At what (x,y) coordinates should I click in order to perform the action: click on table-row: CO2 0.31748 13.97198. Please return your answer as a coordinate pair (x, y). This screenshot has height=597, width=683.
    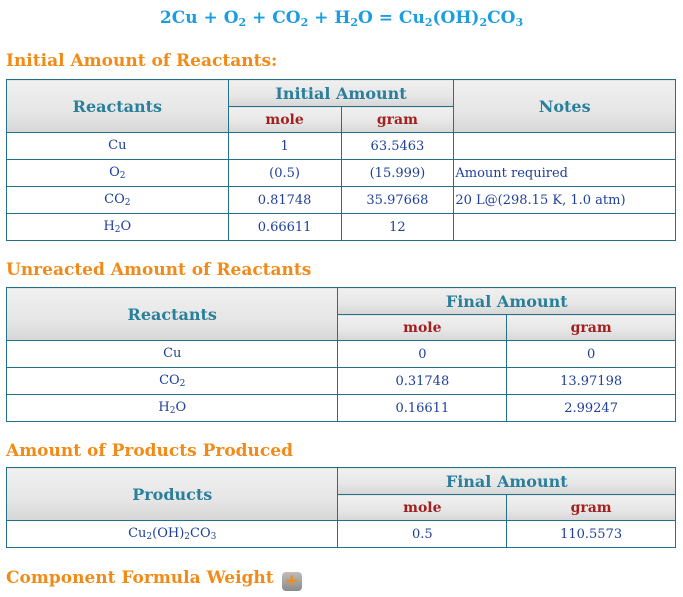
    Looking at the image, I should click on (340, 381).